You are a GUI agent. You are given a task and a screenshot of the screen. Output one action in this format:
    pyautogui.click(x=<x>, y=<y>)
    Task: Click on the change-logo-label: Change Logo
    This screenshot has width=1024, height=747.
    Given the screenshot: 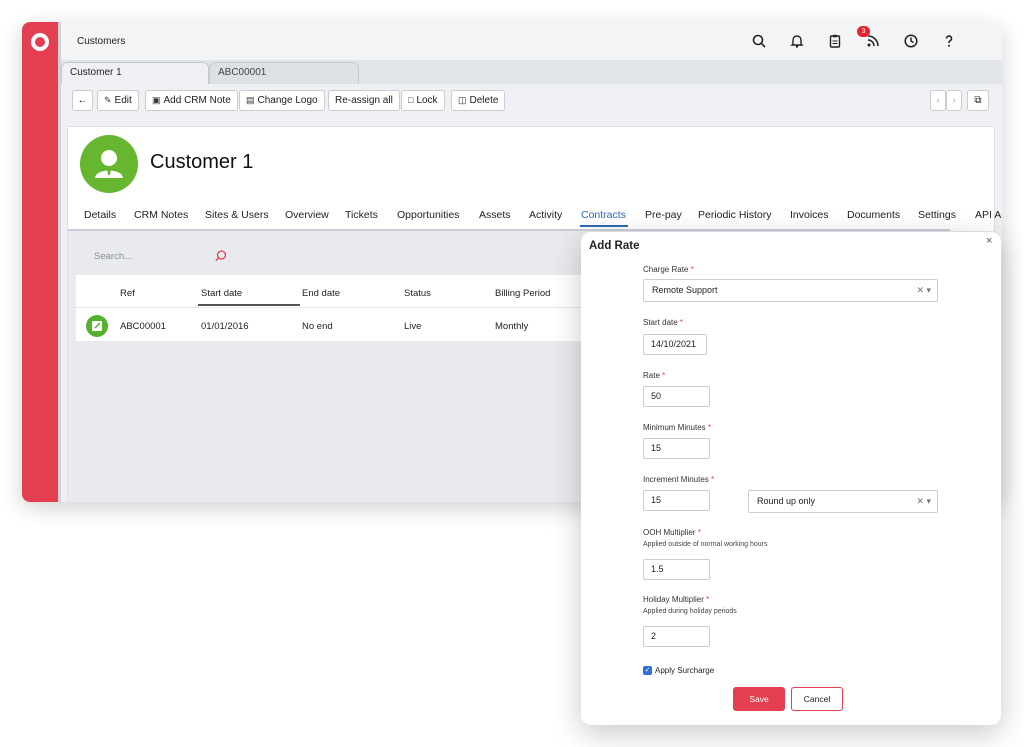 What is the action you would take?
    pyautogui.click(x=287, y=100)
    